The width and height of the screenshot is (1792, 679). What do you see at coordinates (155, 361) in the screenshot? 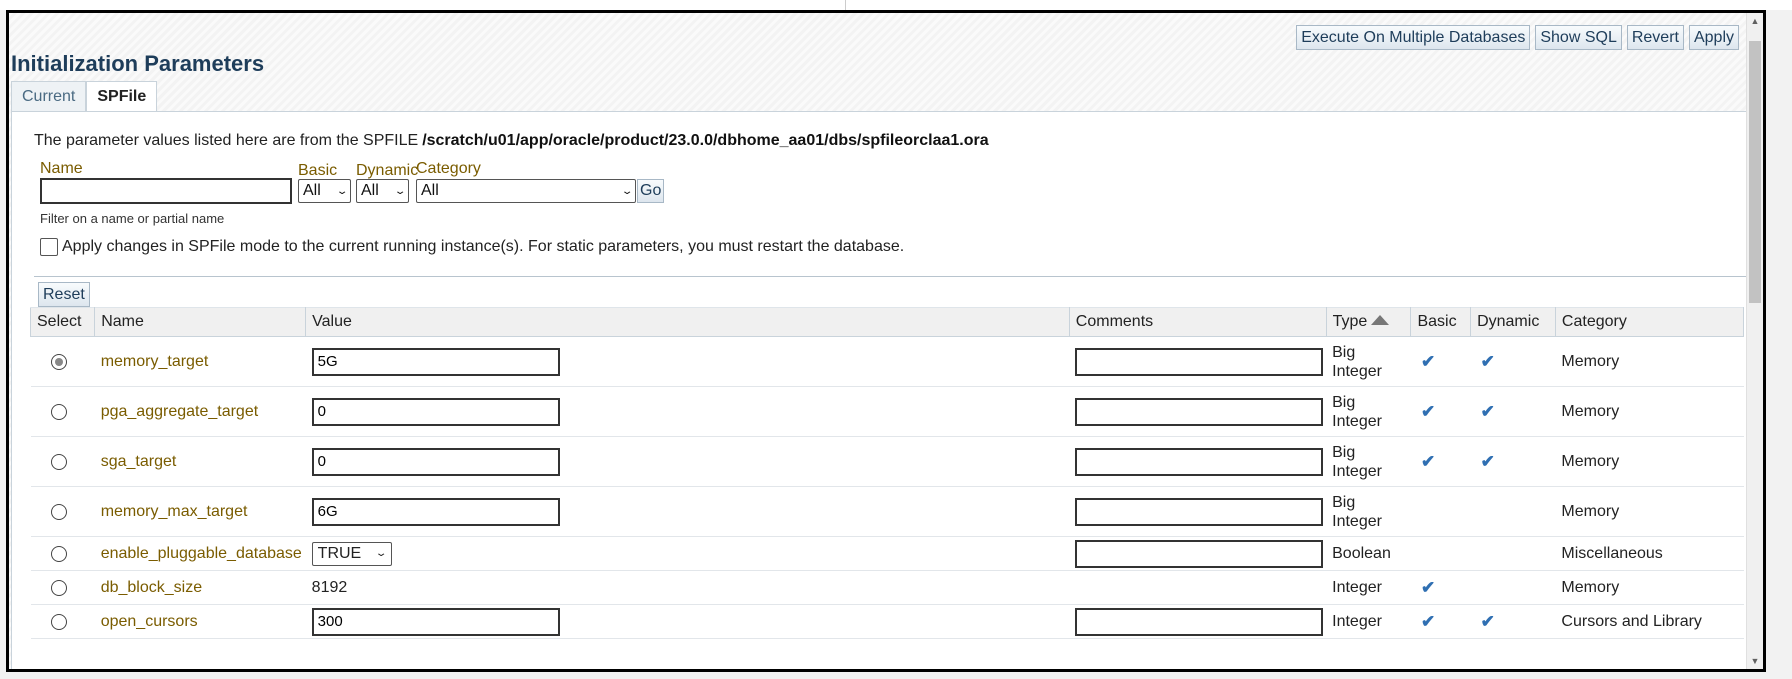
I see `parameter-name-link: memory_target` at bounding box center [155, 361].